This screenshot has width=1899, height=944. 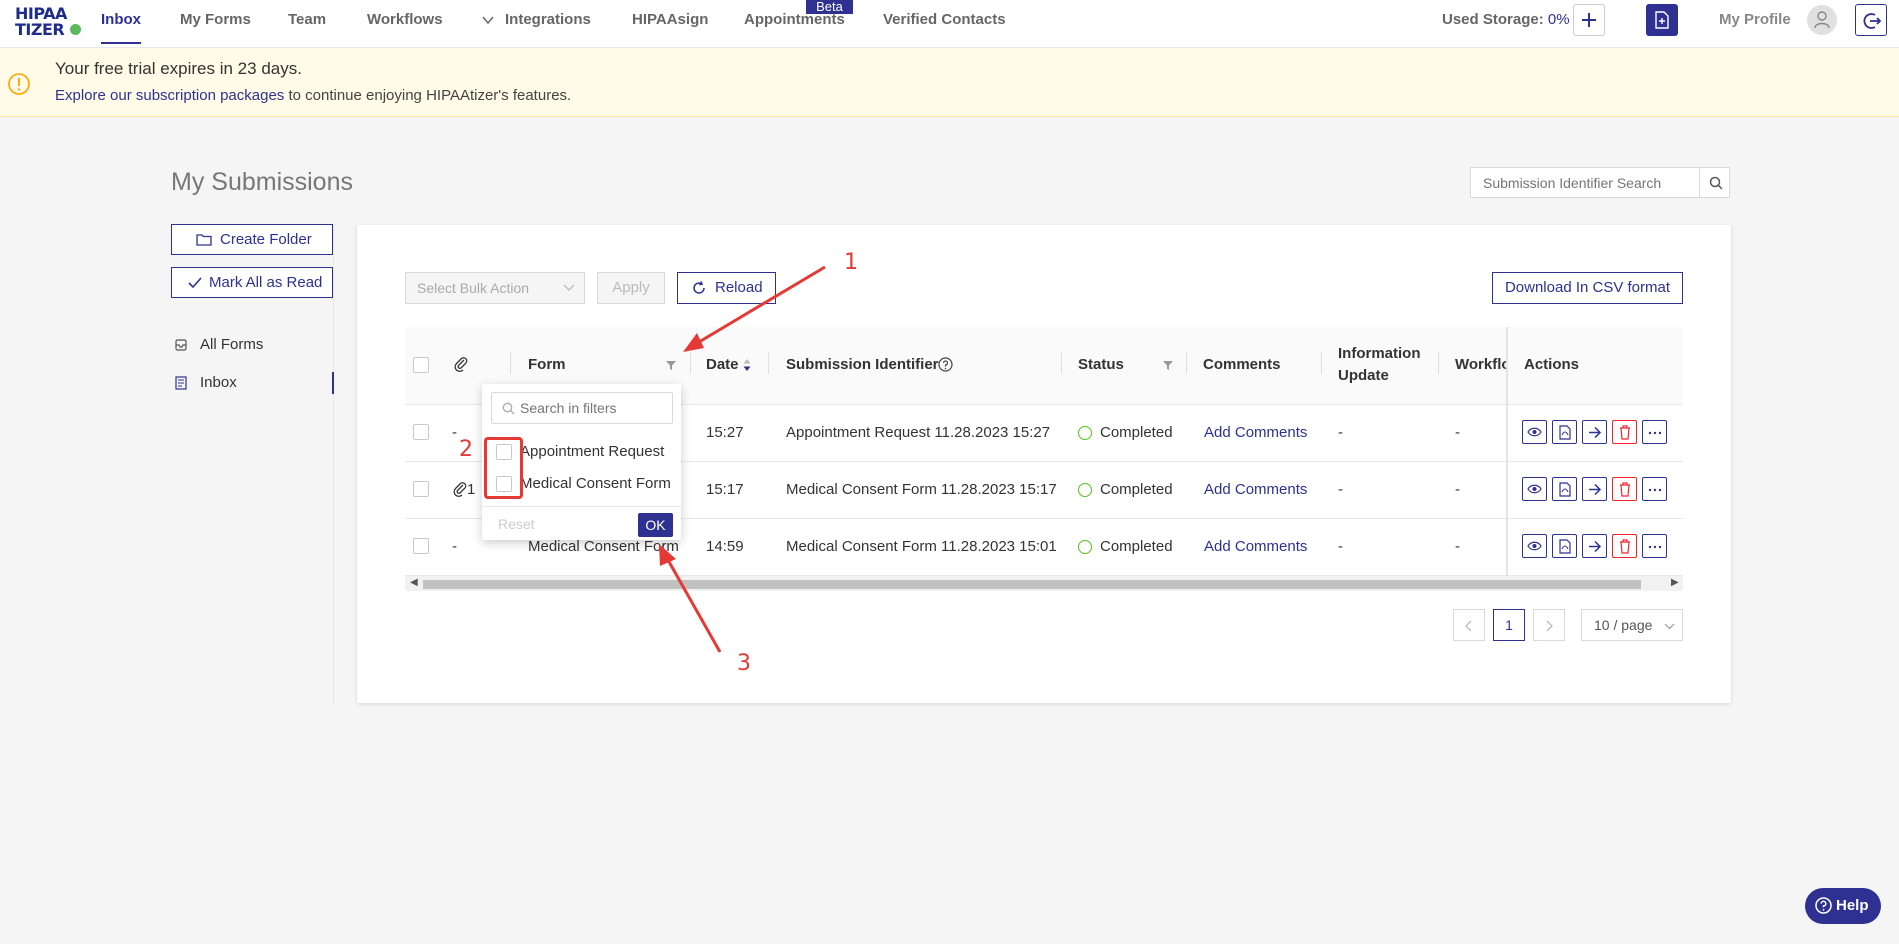 What do you see at coordinates (1509, 625) in the screenshot?
I see `page-1-button: 1` at bounding box center [1509, 625].